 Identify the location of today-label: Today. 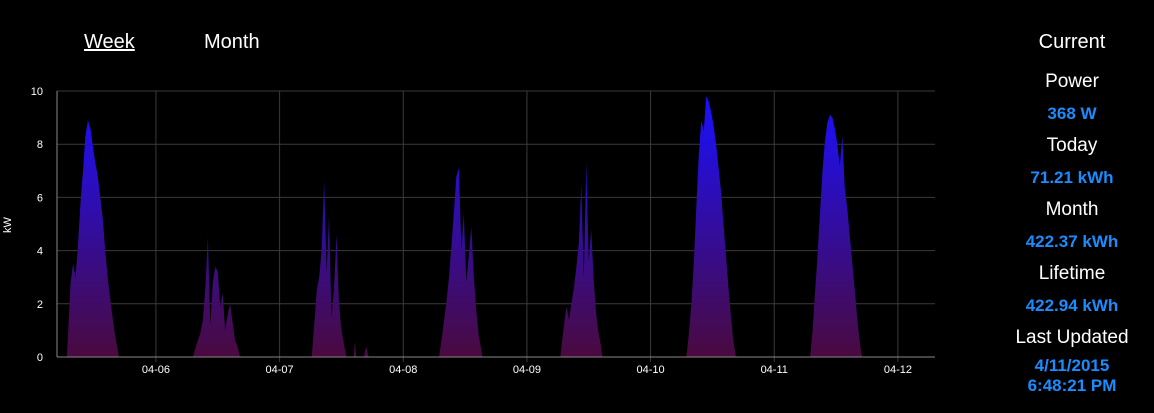
(1072, 145).